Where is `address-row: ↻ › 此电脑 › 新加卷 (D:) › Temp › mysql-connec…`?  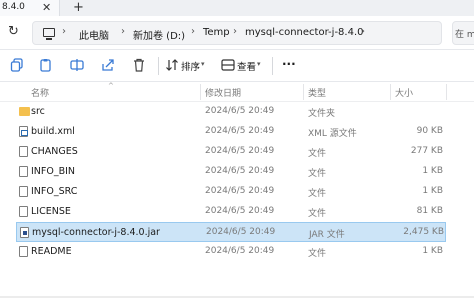 address-row: ↻ › 此电脑 › 新加卷 (D:) › Temp › mysql-connec… is located at coordinates (237, 33).